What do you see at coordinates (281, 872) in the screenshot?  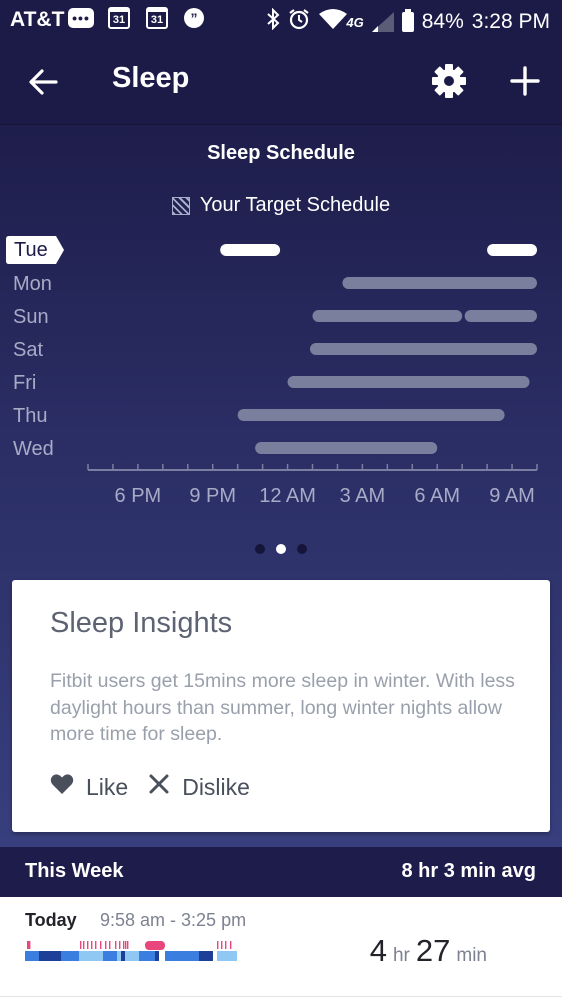 I see `this-week-header: This Week 8 hr 3 min avg` at bounding box center [281, 872].